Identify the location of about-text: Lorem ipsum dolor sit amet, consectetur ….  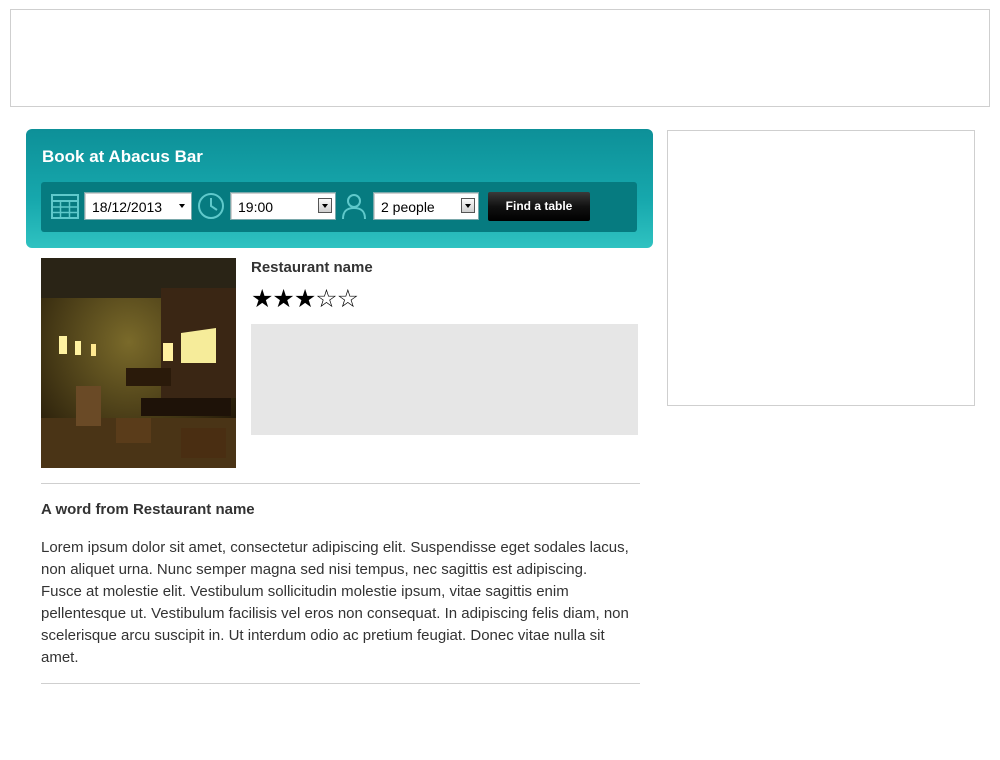
(335, 602).